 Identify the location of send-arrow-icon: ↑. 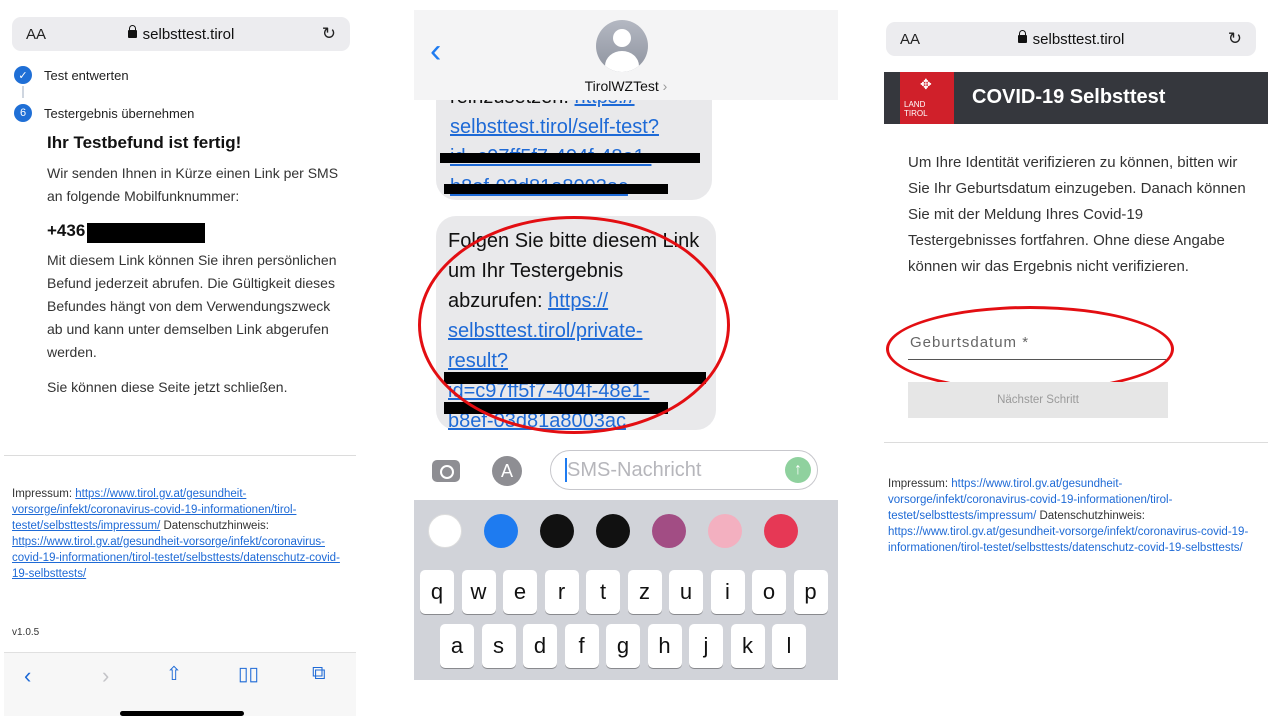
(798, 470).